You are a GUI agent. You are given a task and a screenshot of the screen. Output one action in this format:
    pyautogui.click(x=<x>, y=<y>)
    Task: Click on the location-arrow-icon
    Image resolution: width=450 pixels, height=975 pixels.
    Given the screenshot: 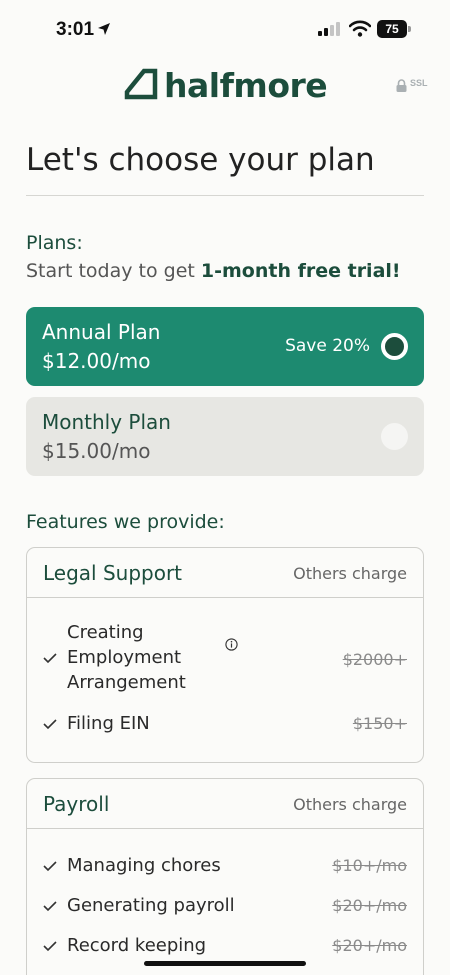 What is the action you would take?
    pyautogui.click(x=104, y=29)
    